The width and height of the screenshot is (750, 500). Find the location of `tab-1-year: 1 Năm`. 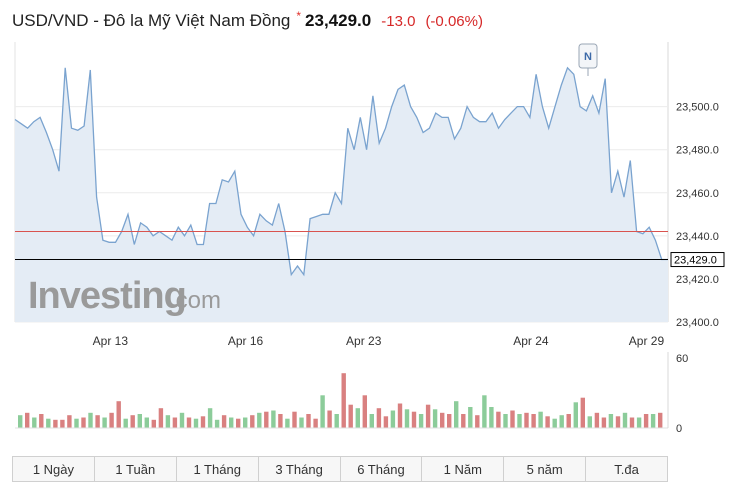

tab-1-year: 1 Năm is located at coordinates (463, 469).